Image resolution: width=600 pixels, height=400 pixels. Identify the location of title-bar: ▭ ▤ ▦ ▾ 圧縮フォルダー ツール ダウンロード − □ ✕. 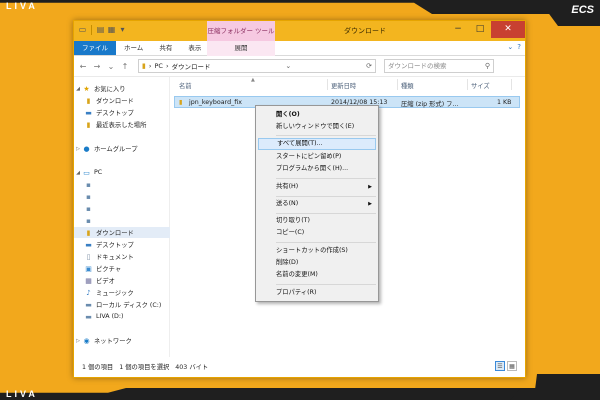
(299, 31).